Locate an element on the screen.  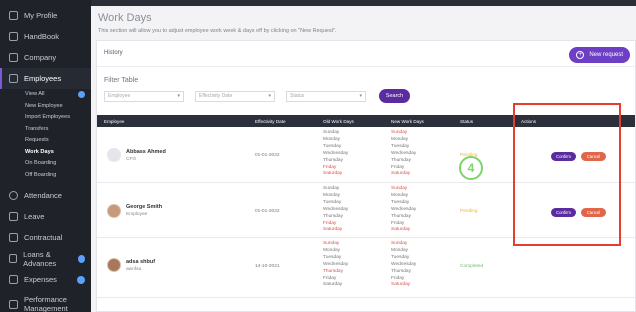
sidebar-item-label: Leave is located at coordinates (34, 216).